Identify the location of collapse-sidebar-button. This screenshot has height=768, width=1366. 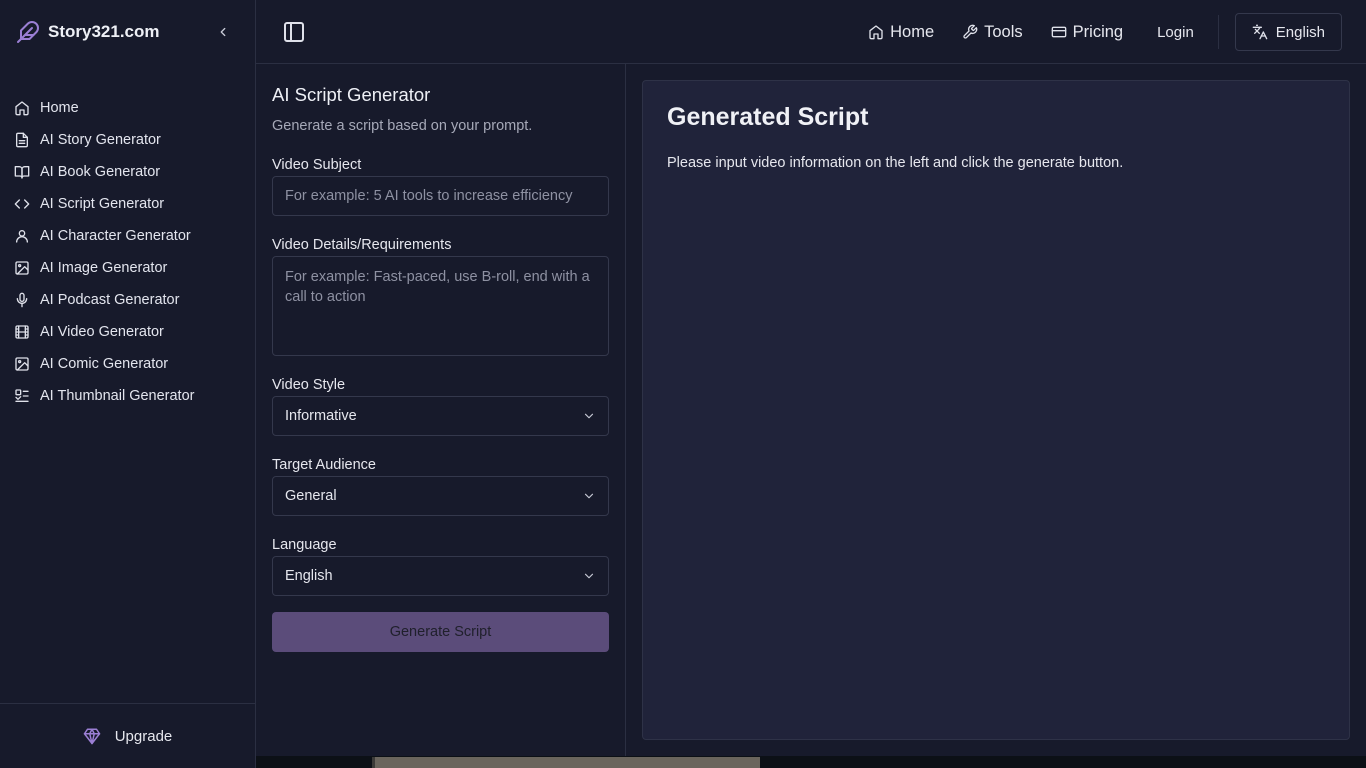
(223, 32).